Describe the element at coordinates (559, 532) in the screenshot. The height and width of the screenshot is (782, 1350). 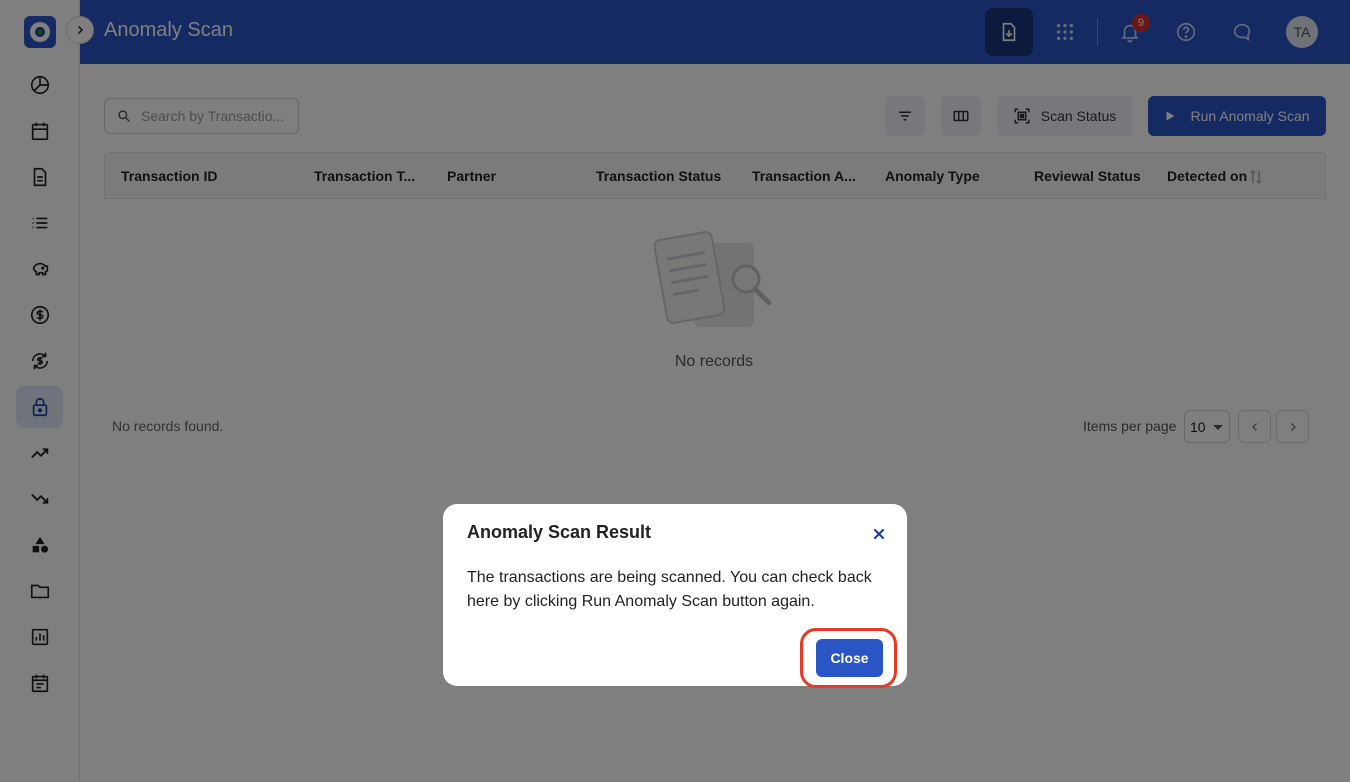
I see `dialog-title: Anomaly Scan Result` at that location.